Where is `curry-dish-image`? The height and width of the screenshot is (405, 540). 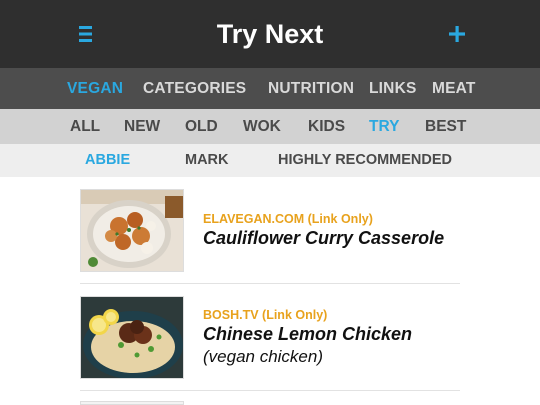
curry-dish-image is located at coordinates (132, 230).